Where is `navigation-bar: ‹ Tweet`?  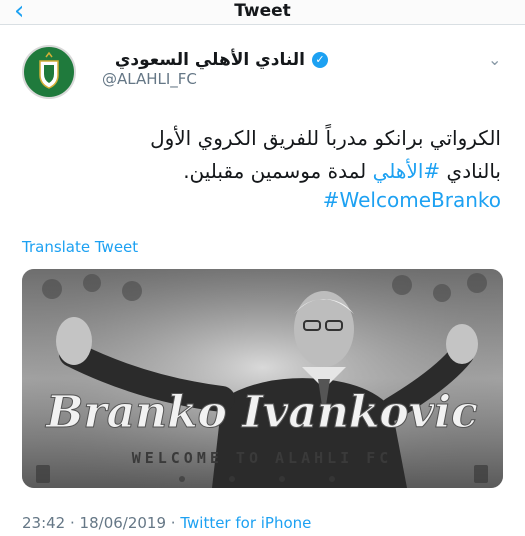
navigation-bar: ‹ Tweet is located at coordinates (262, 13).